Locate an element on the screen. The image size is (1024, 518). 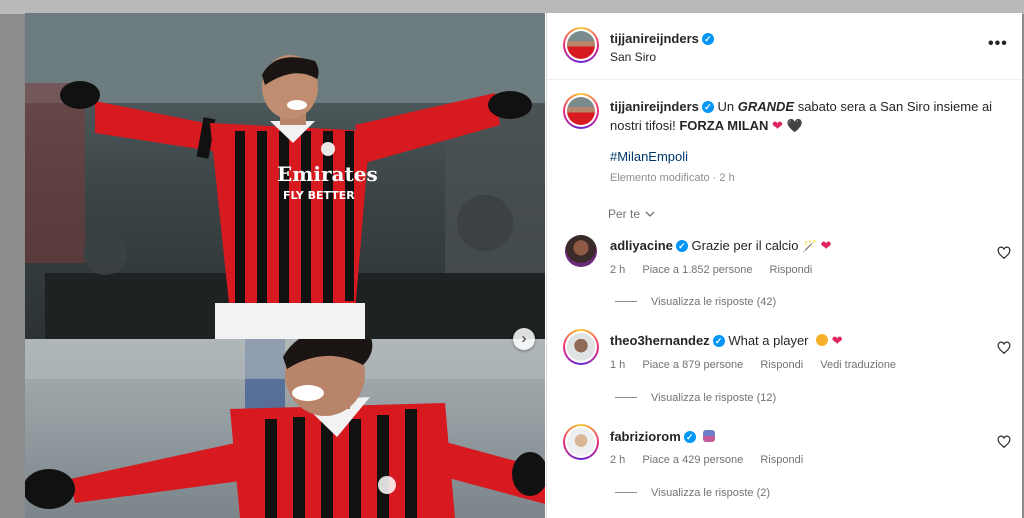
caption-bold: FORZA MILAN is located at coordinates (724, 125).